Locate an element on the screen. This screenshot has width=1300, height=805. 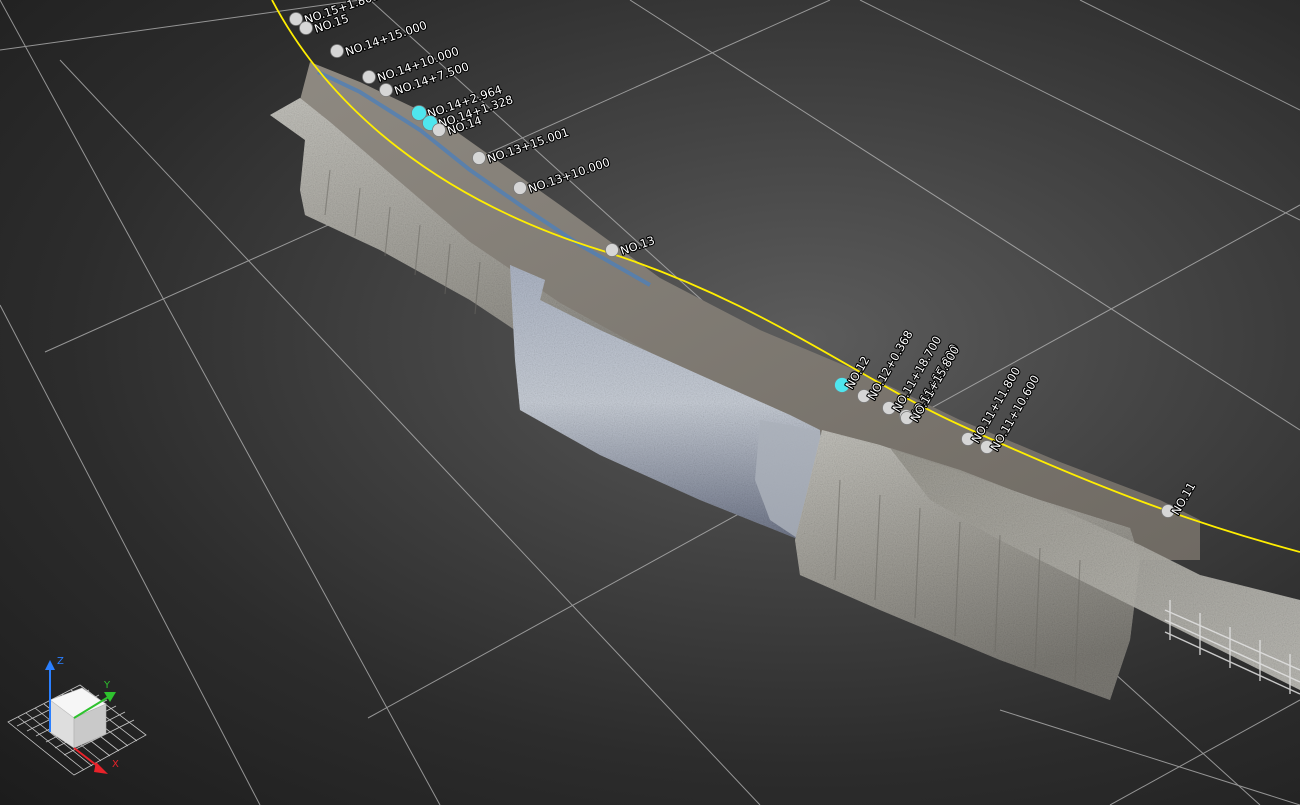
station-marker: NO.13+10.000 is located at coordinates (563, 175).